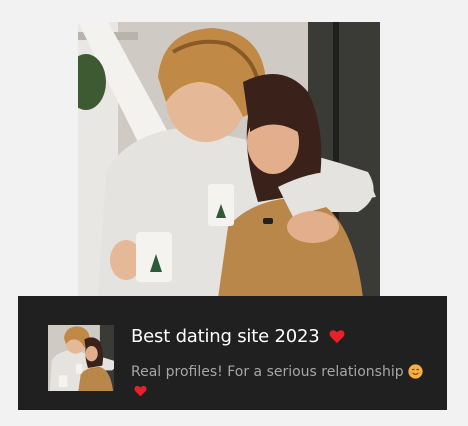 This screenshot has width=468, height=426. I want to click on ad-headline: Best dating site 2023, so click(238, 336).